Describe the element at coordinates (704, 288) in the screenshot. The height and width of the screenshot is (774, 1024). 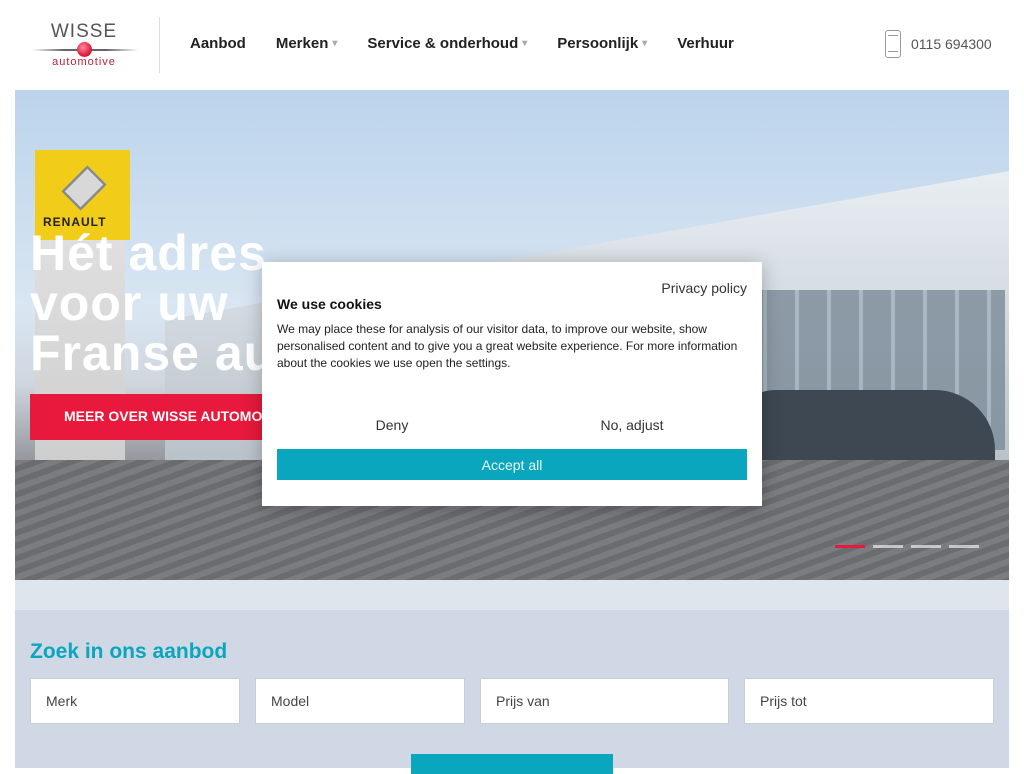
I see `privacy-policy-link: Privacy policy` at that location.